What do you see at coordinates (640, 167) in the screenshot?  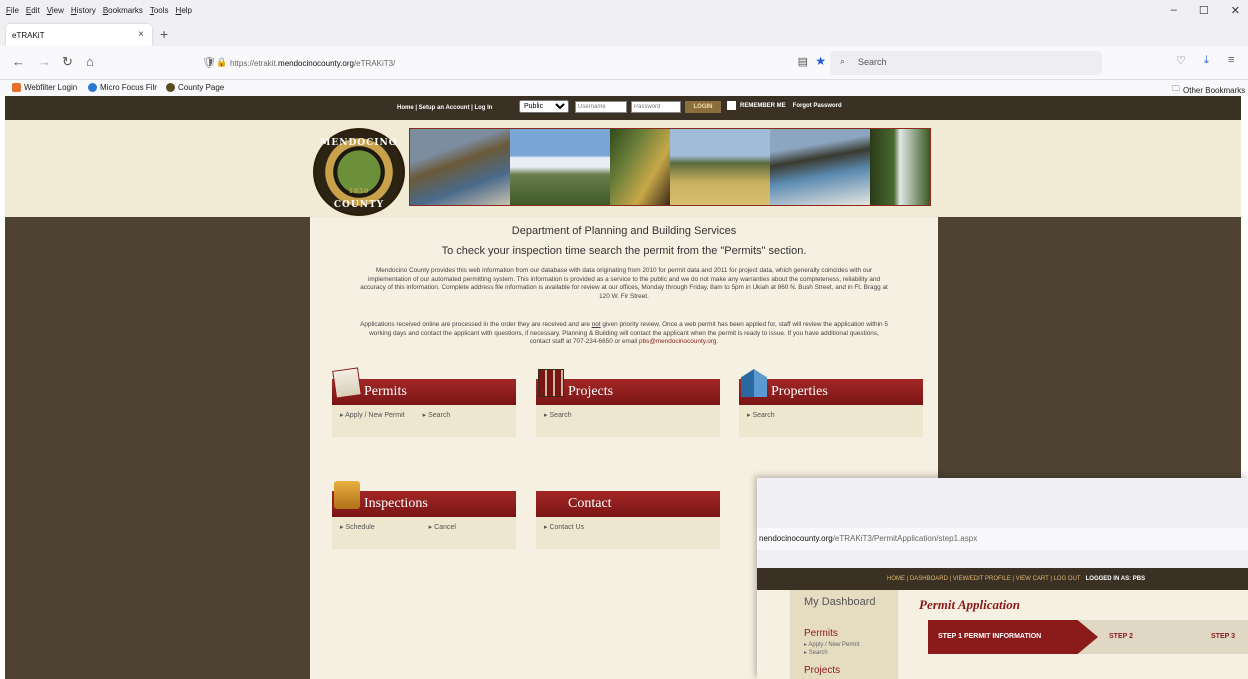 I see `vineyard-photo` at bounding box center [640, 167].